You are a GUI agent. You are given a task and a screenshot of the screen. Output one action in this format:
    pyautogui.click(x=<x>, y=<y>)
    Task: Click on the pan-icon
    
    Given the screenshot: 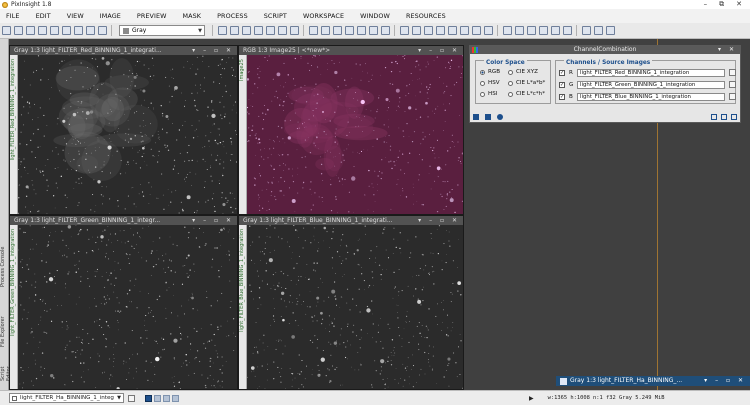 What is the action you would take?
    pyautogui.click(x=222, y=30)
    